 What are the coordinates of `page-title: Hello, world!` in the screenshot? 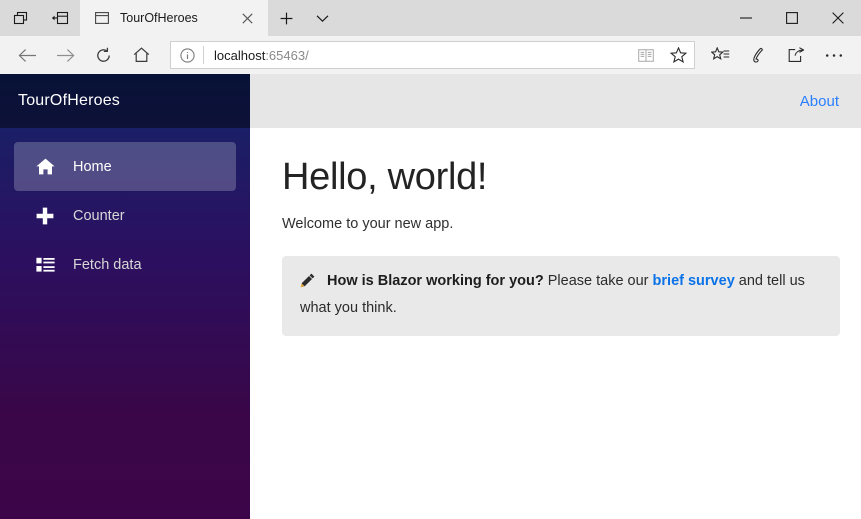 It's located at (385, 177).